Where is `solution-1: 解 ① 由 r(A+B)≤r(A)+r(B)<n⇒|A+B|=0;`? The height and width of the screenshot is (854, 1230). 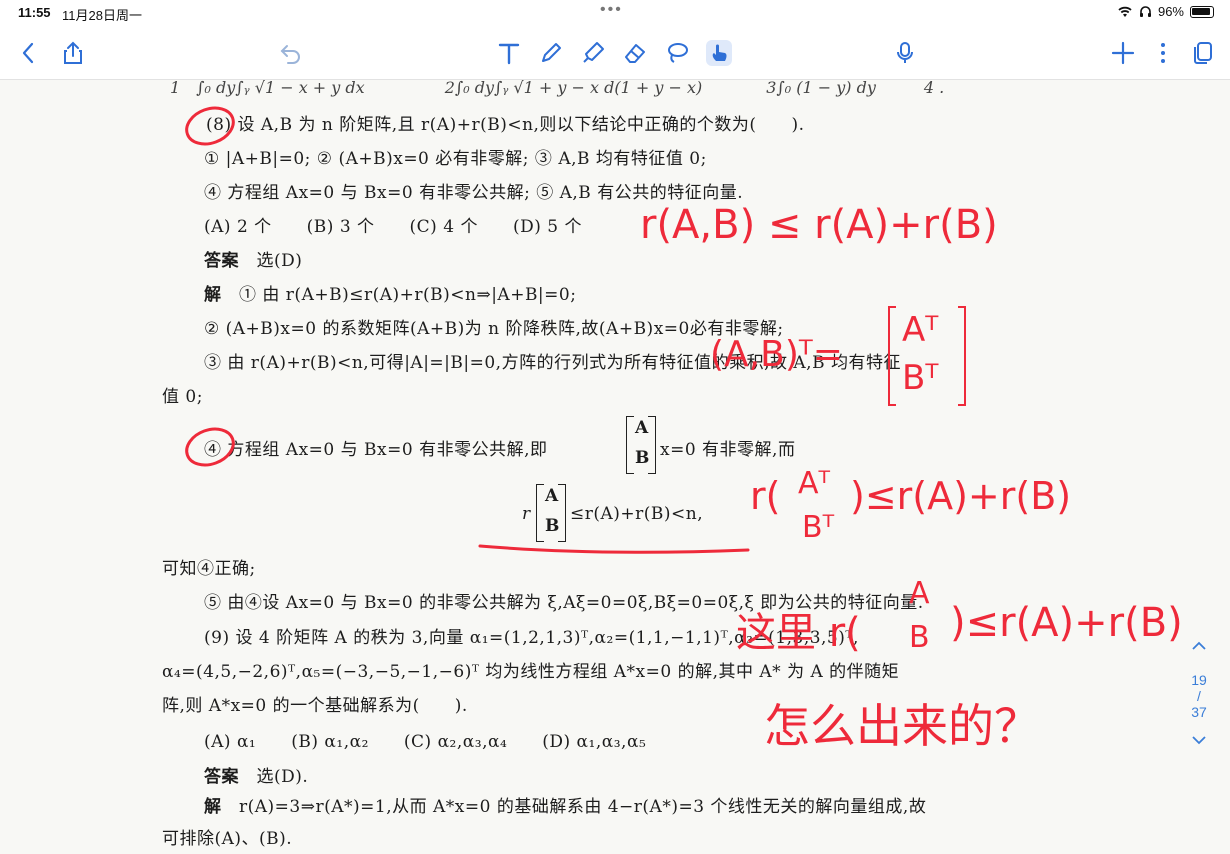
solution-1: 解 ① 由 r(A+B)≤r(A)+r(B)<n⇒|A+B|=0; is located at coordinates (390, 292).